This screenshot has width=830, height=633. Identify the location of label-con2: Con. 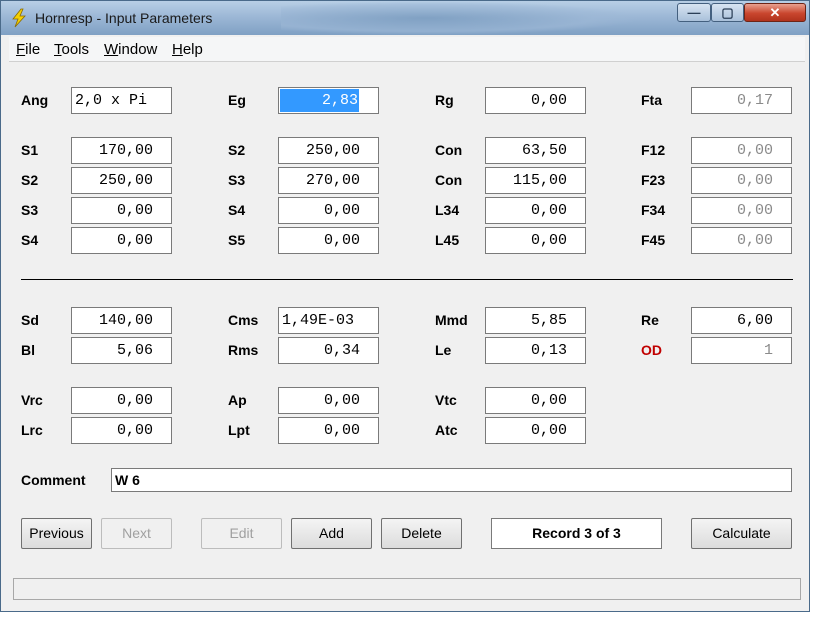
(449, 180).